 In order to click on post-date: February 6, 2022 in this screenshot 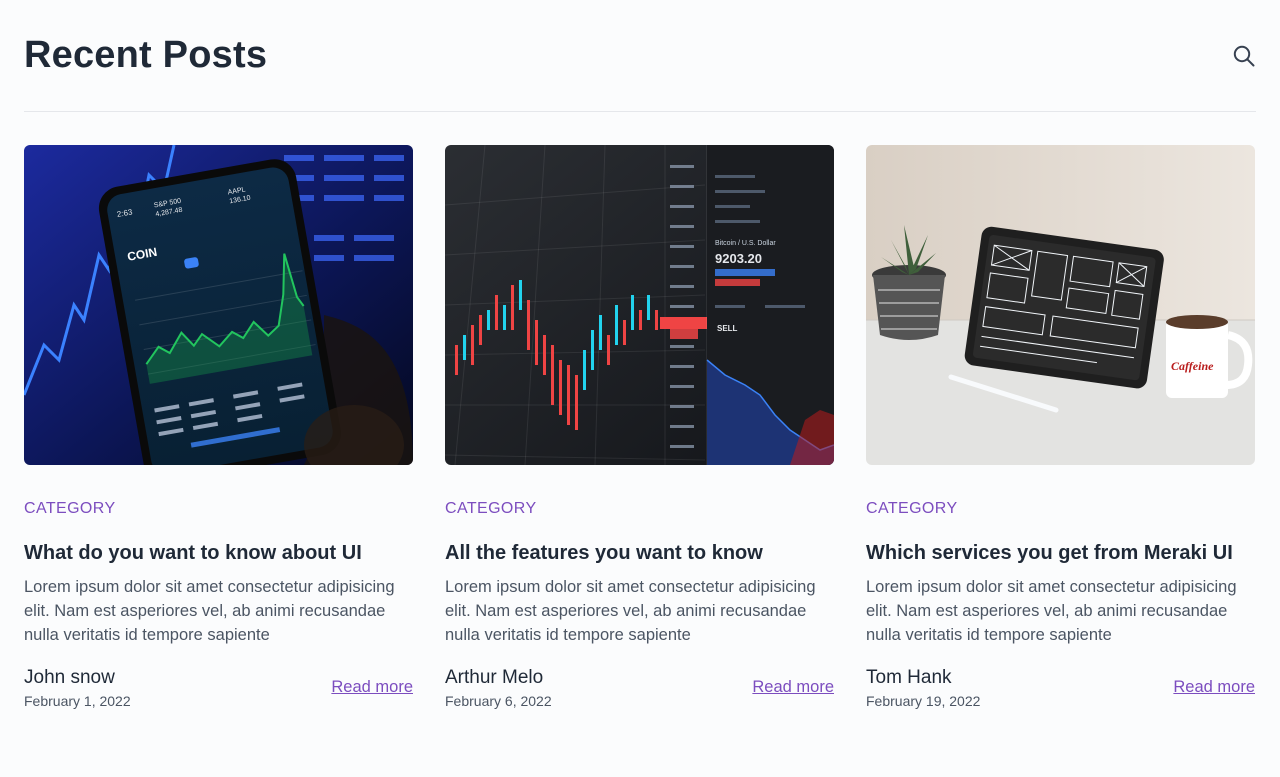, I will do `click(498, 701)`.